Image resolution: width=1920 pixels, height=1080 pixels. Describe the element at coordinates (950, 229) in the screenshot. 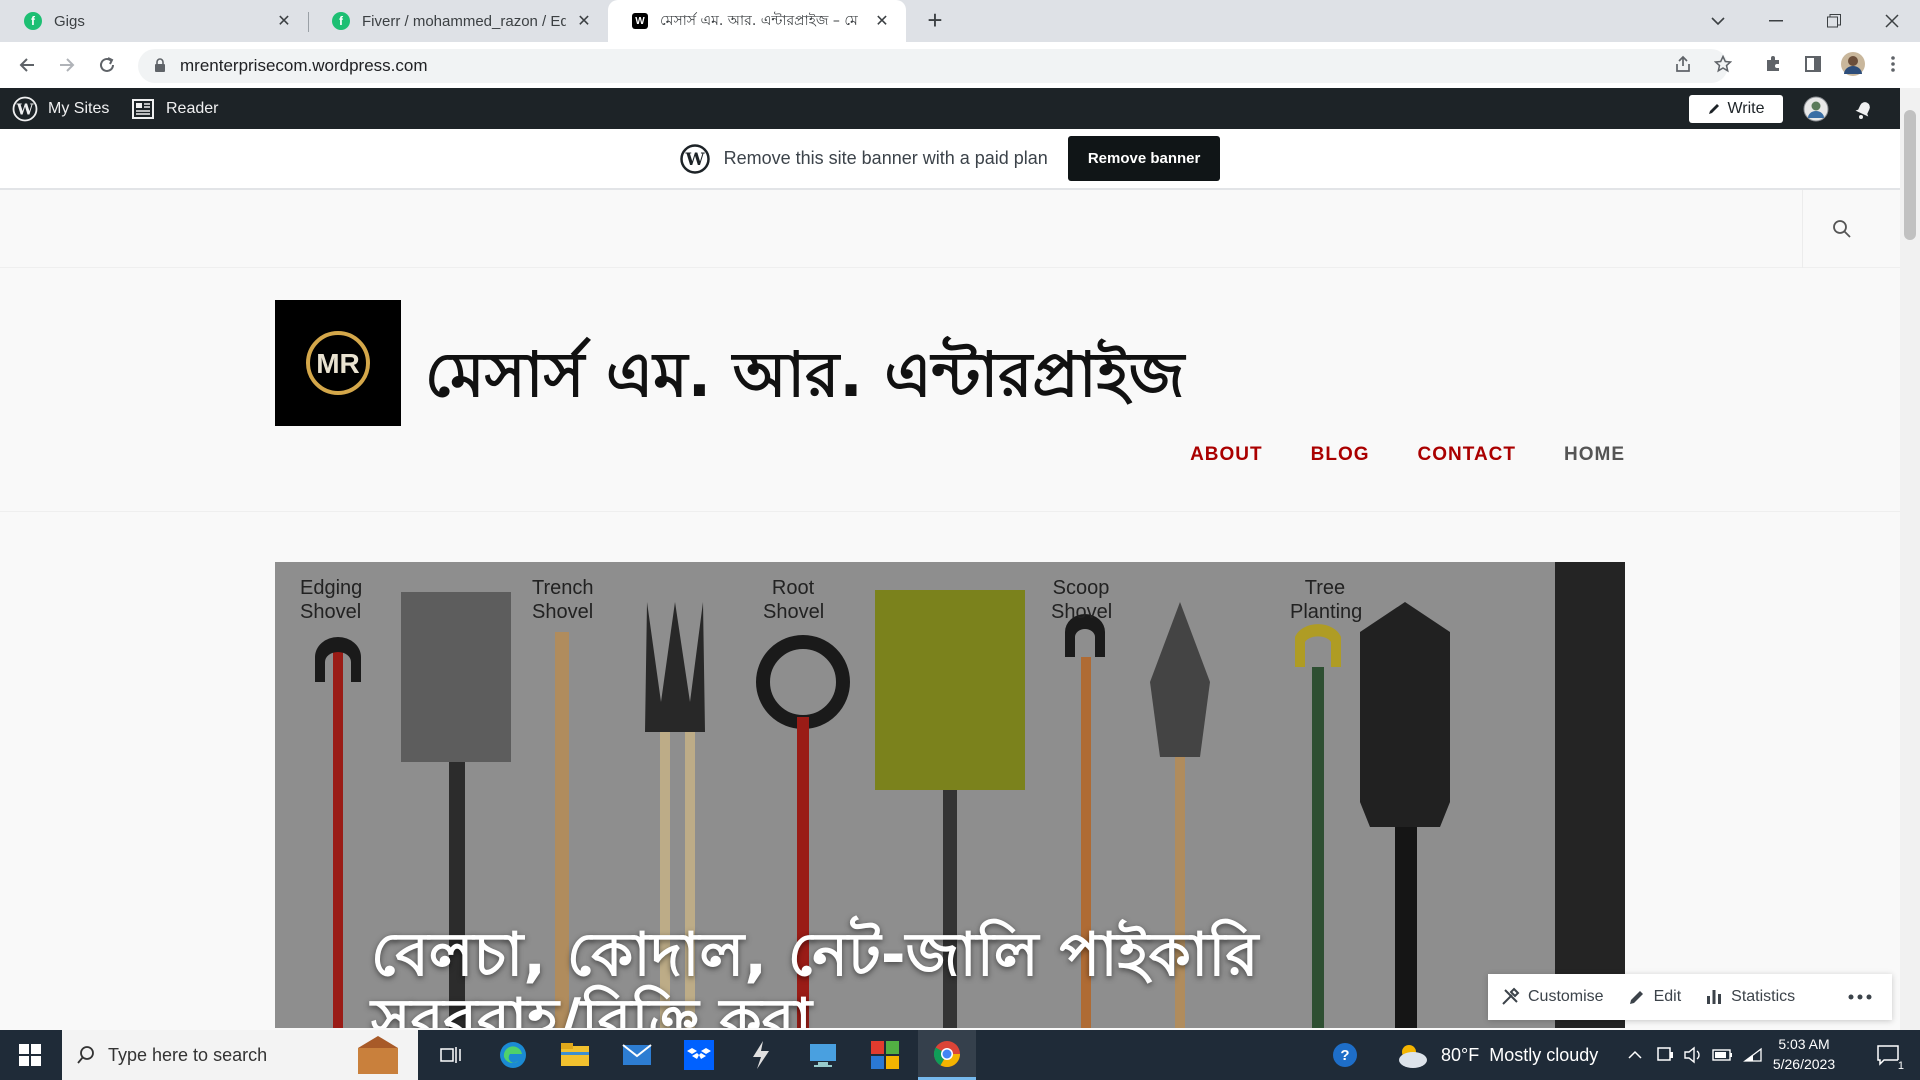

I see `site-top-bar` at that location.